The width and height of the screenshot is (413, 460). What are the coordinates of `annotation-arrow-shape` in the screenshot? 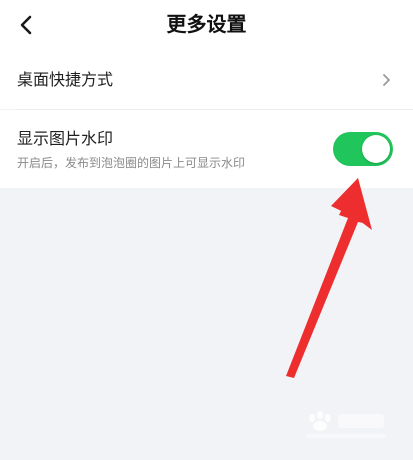 It's located at (327, 278).